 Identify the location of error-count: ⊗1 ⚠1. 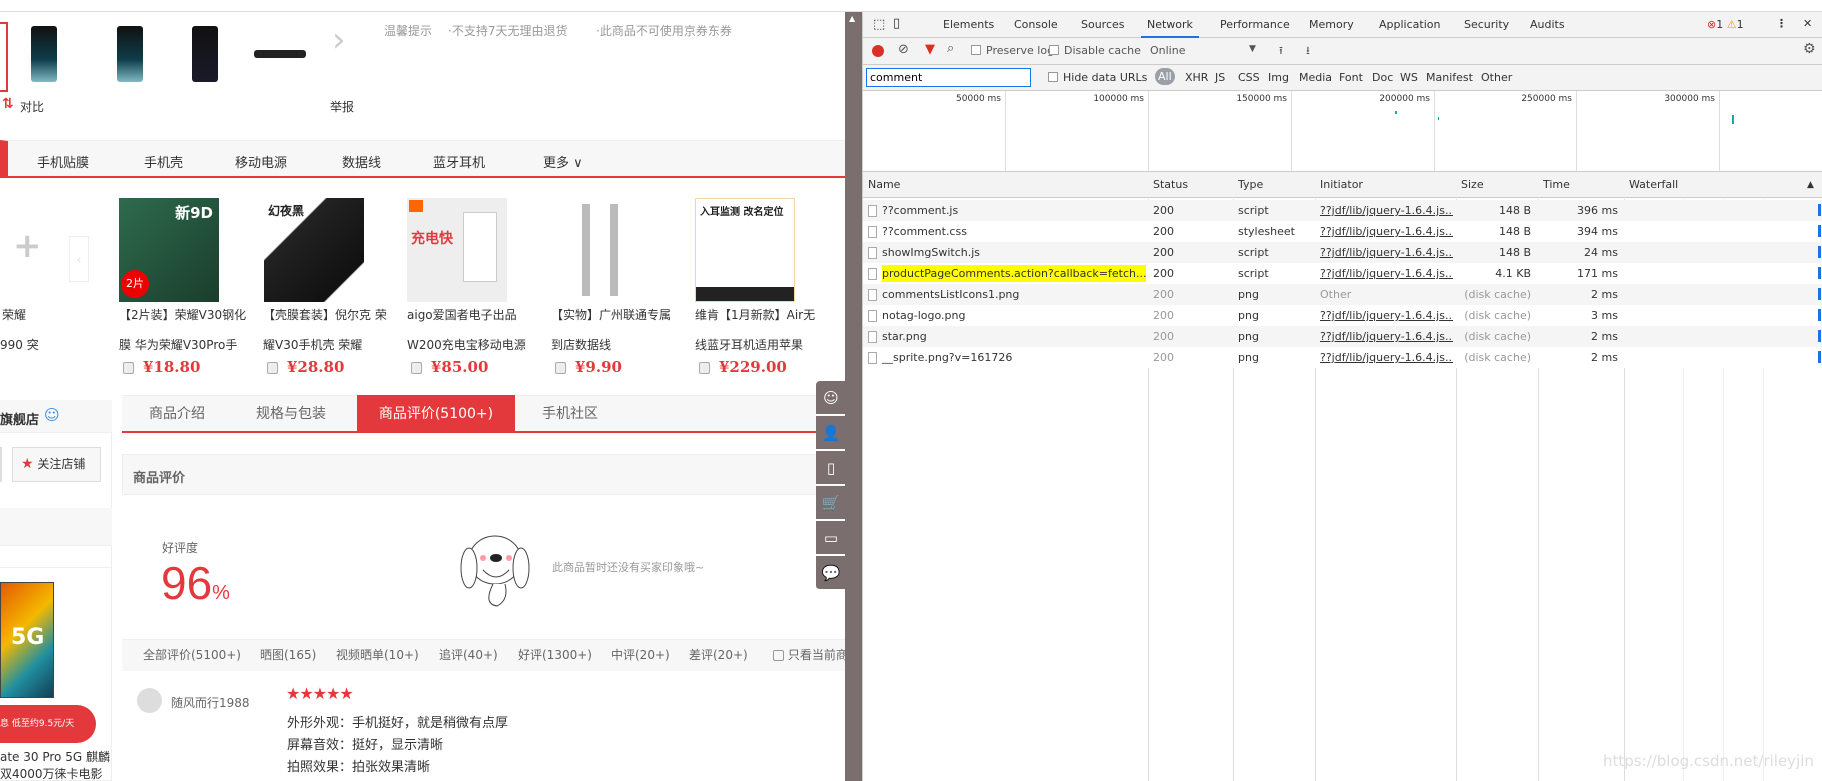
(1725, 24).